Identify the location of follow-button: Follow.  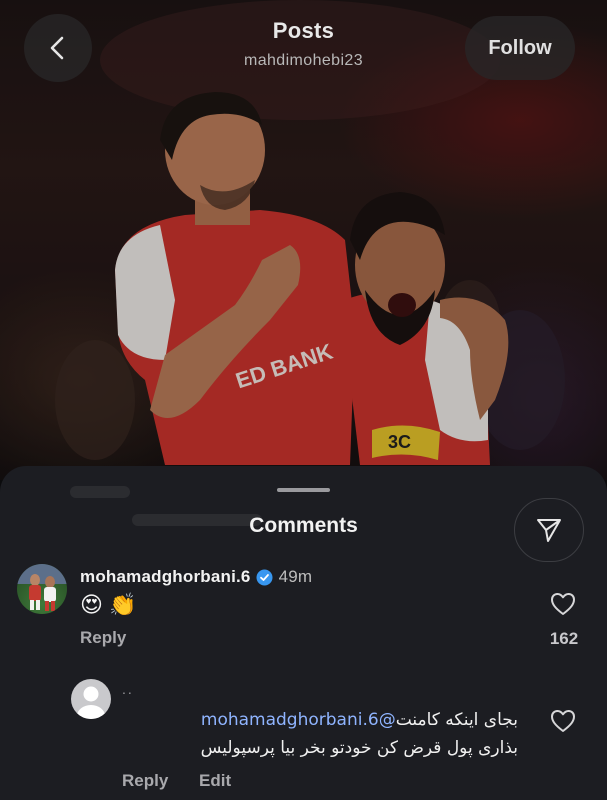
(520, 48).